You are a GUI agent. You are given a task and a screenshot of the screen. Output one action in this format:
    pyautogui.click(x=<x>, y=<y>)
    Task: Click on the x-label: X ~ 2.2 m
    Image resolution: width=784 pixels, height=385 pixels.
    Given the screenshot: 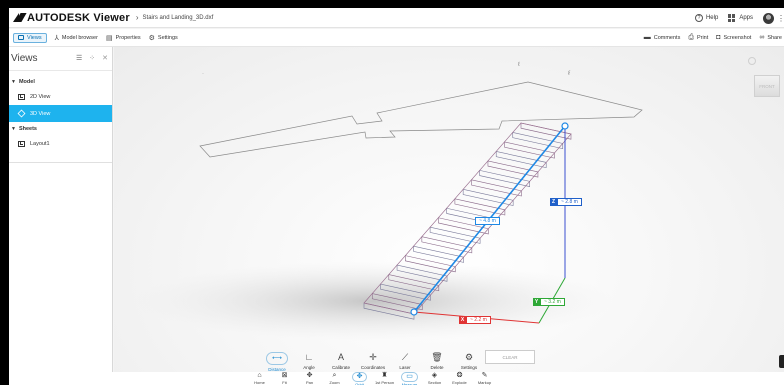 What is the action you would take?
    pyautogui.click(x=475, y=320)
    